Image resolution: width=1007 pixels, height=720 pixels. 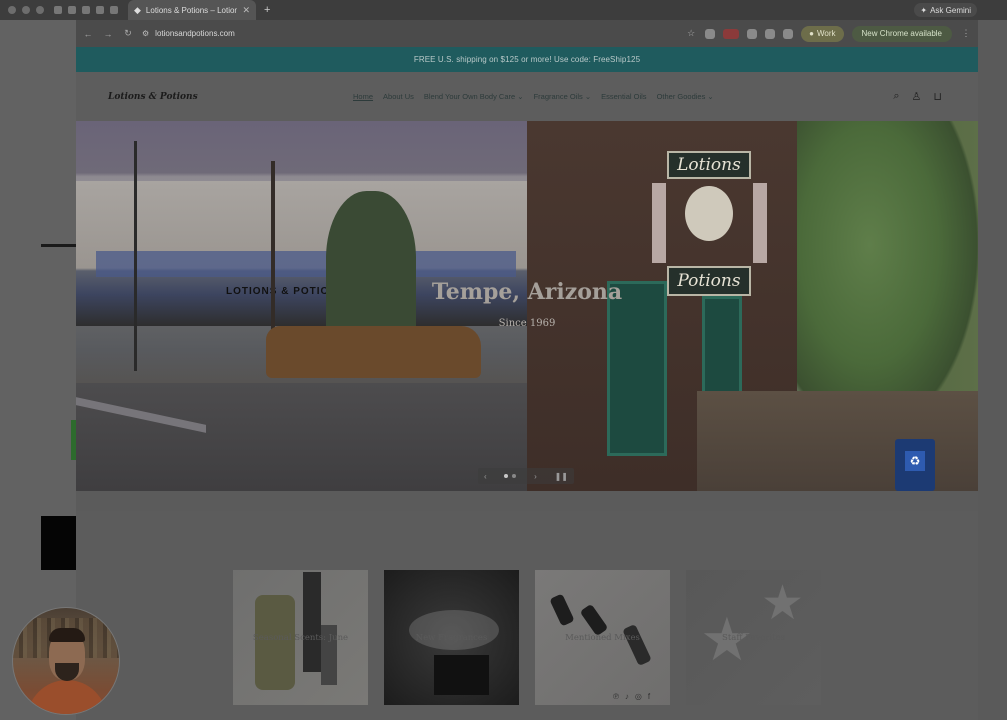 I want to click on tab-title: Lotions & Potions – Lotions &, so click(x=191, y=10).